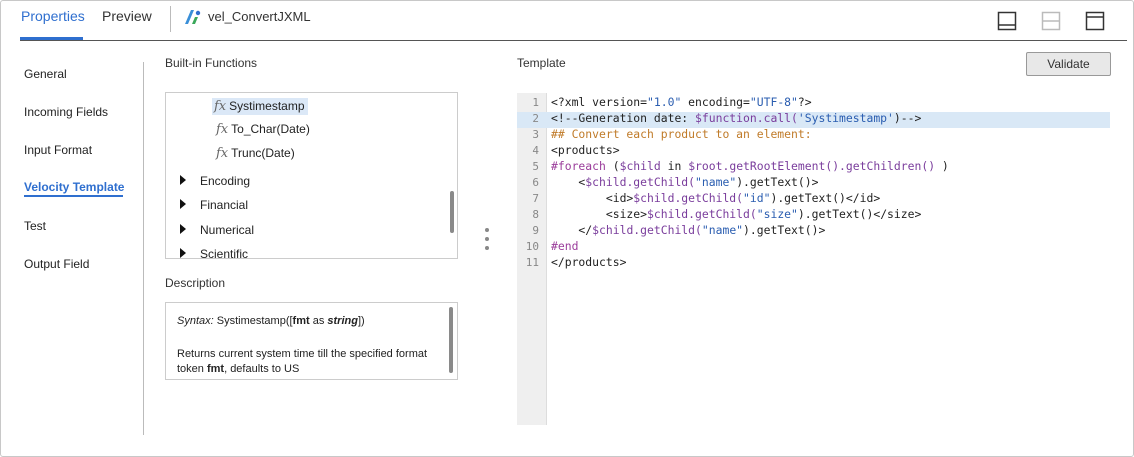  Describe the element at coordinates (532, 262) in the screenshot. I see `line-number: 11` at that location.